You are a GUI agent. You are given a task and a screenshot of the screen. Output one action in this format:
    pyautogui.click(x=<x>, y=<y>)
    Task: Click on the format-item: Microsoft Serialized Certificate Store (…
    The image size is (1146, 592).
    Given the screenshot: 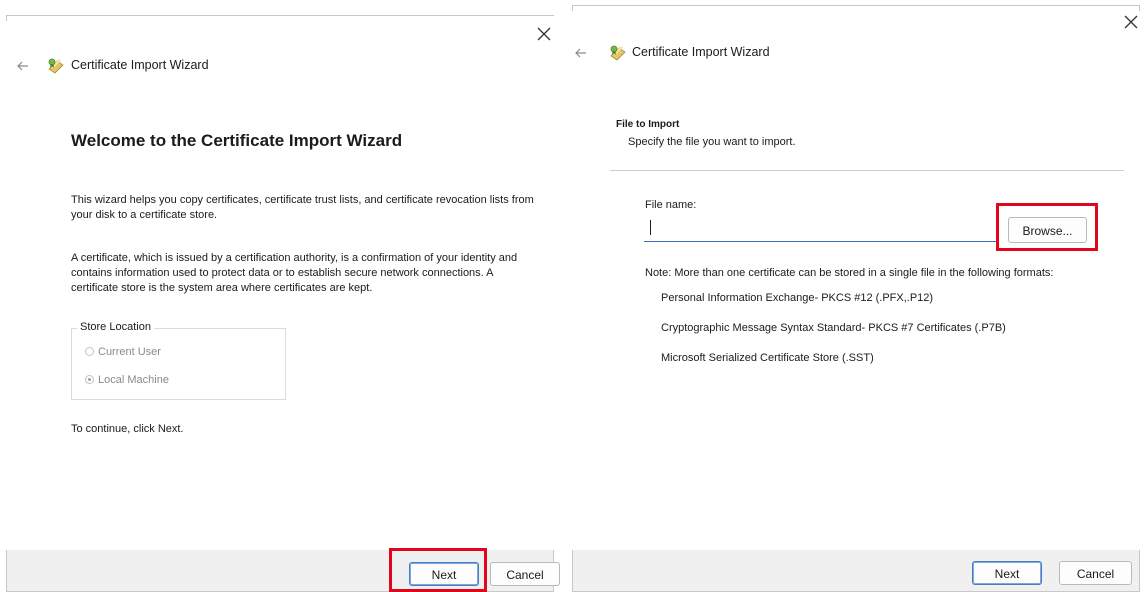 What is the action you would take?
    pyautogui.click(x=767, y=358)
    